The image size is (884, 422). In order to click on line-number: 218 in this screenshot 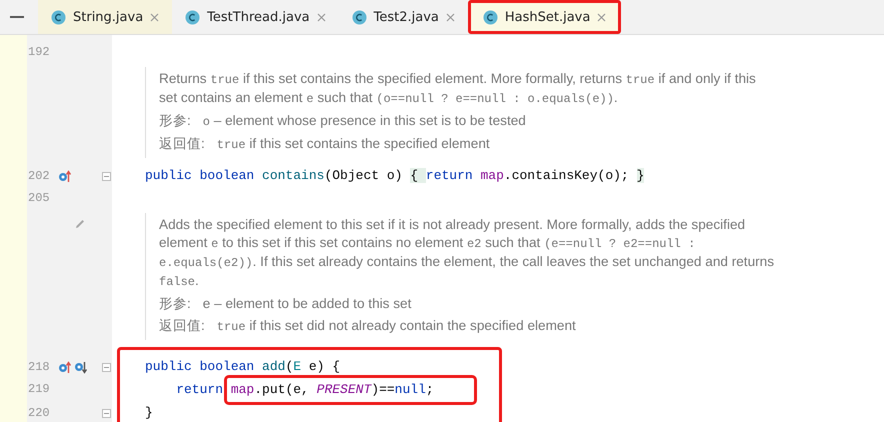, I will do `click(39, 367)`.